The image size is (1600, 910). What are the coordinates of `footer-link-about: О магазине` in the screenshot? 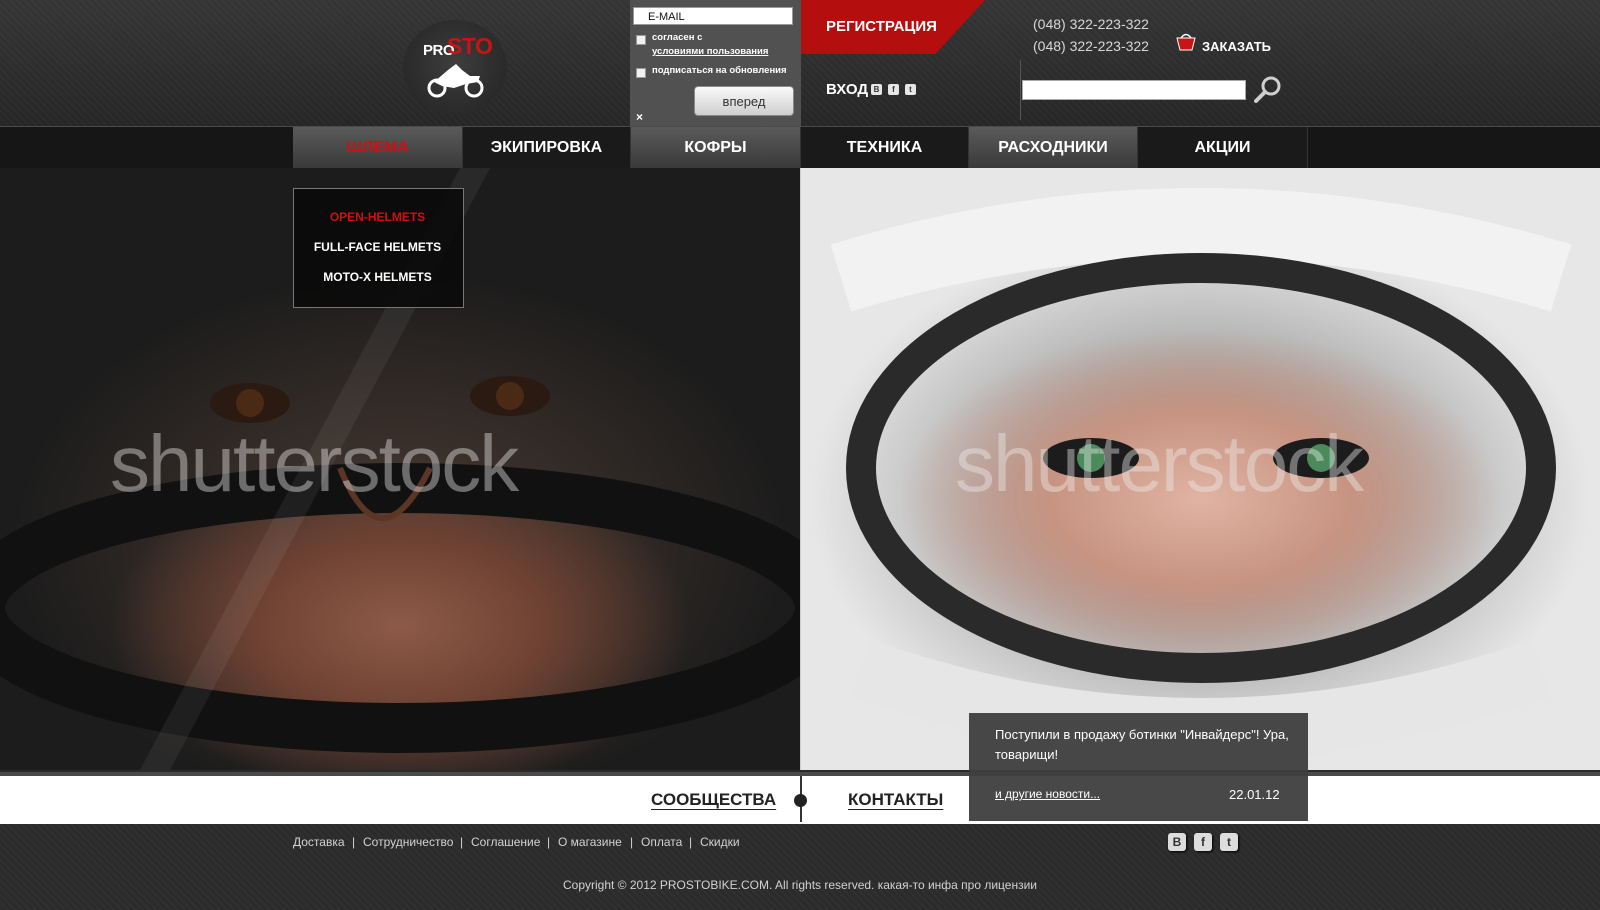 It's located at (590, 842).